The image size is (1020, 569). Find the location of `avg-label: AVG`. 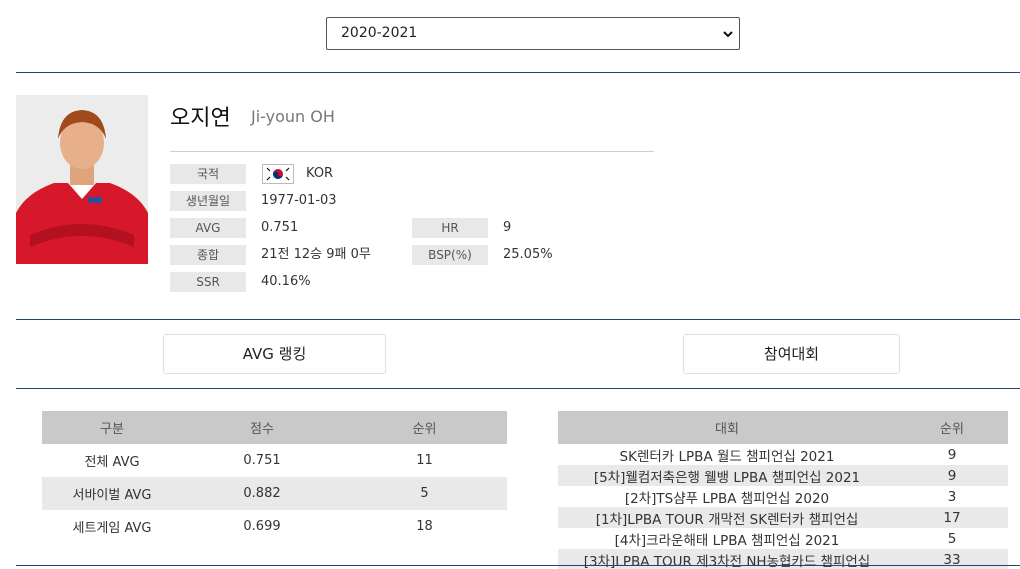

avg-label: AVG is located at coordinates (208, 228).